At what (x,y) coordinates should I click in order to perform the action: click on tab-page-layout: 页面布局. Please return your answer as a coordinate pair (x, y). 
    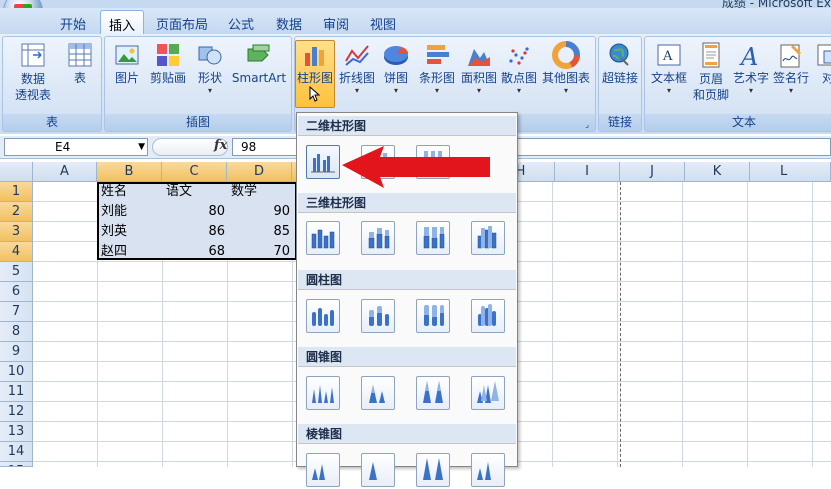
    Looking at the image, I should click on (182, 23).